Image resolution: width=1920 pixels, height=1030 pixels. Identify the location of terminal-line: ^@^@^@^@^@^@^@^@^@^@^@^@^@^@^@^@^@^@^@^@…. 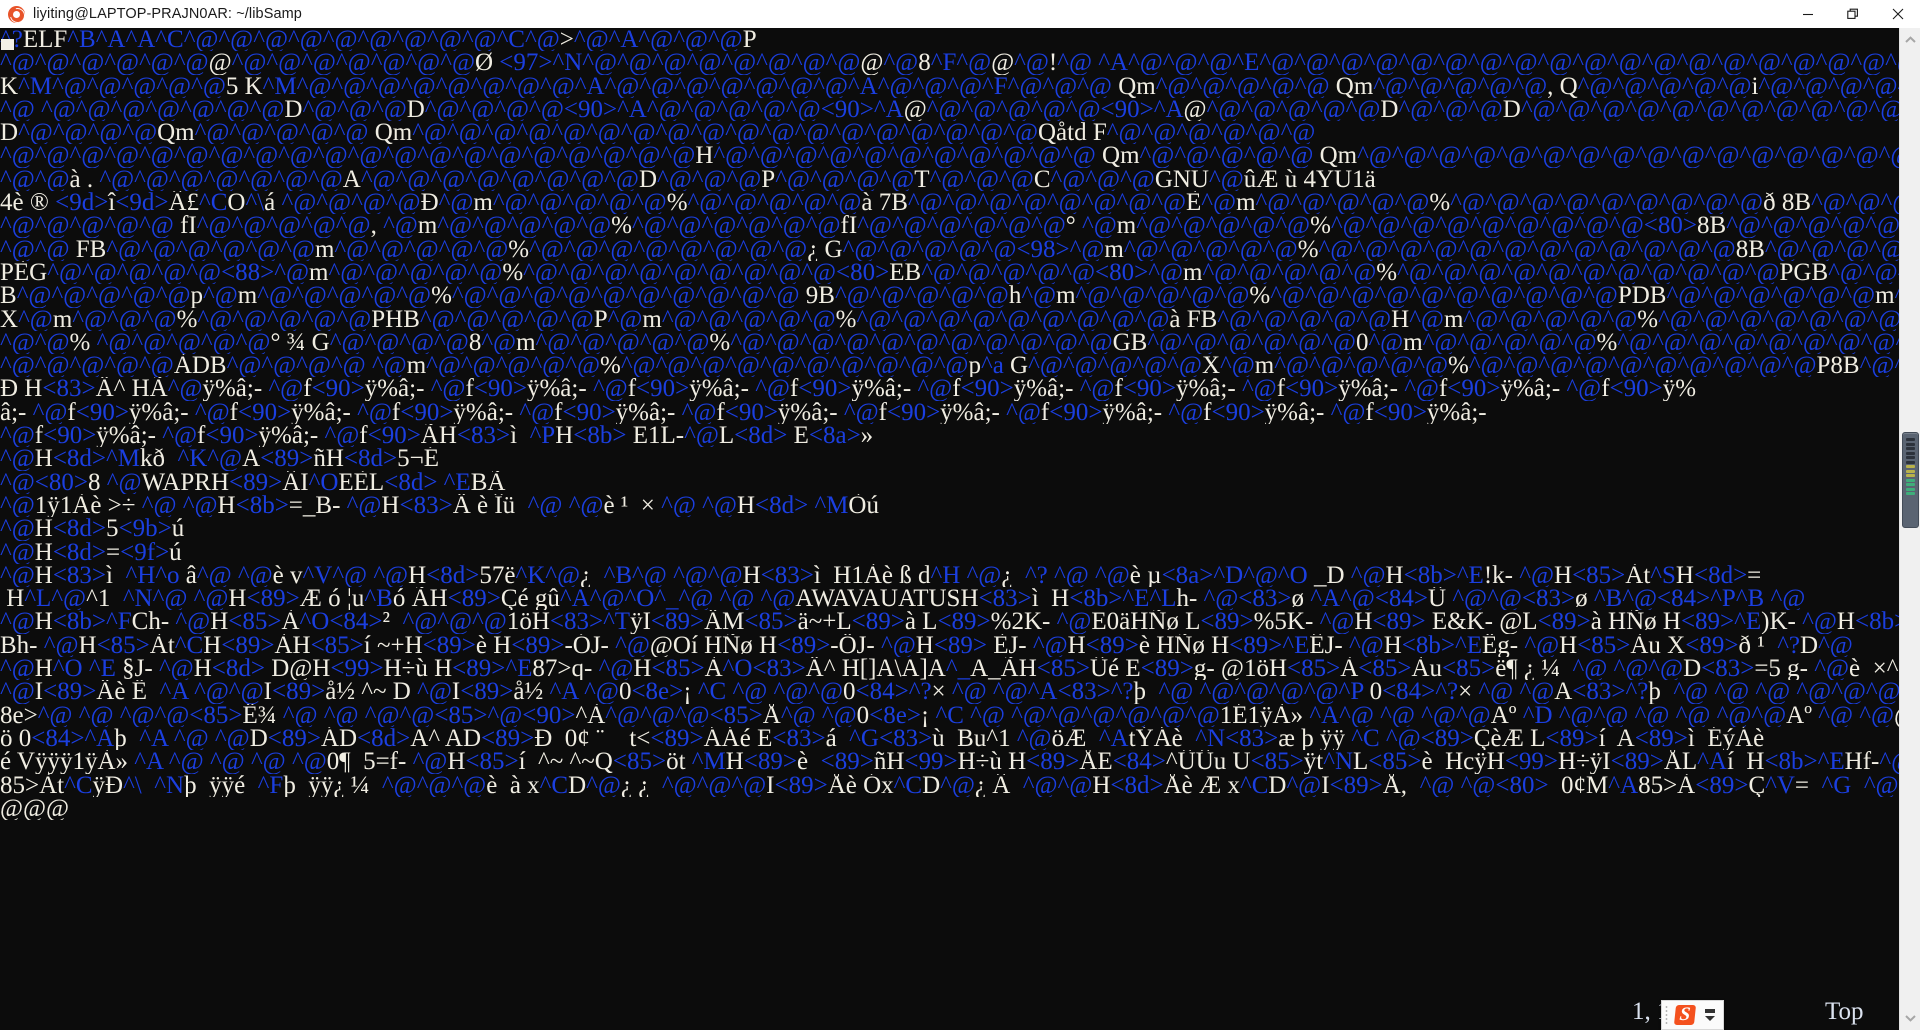
(949, 156).